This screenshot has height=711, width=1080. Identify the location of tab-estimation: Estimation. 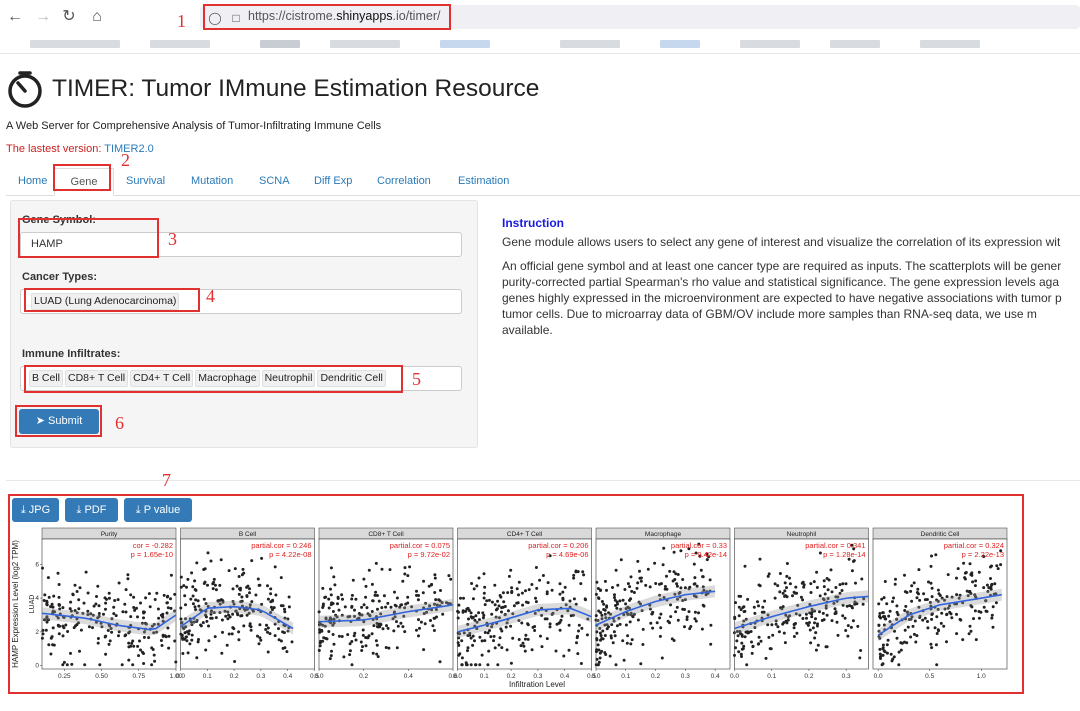
(483, 182).